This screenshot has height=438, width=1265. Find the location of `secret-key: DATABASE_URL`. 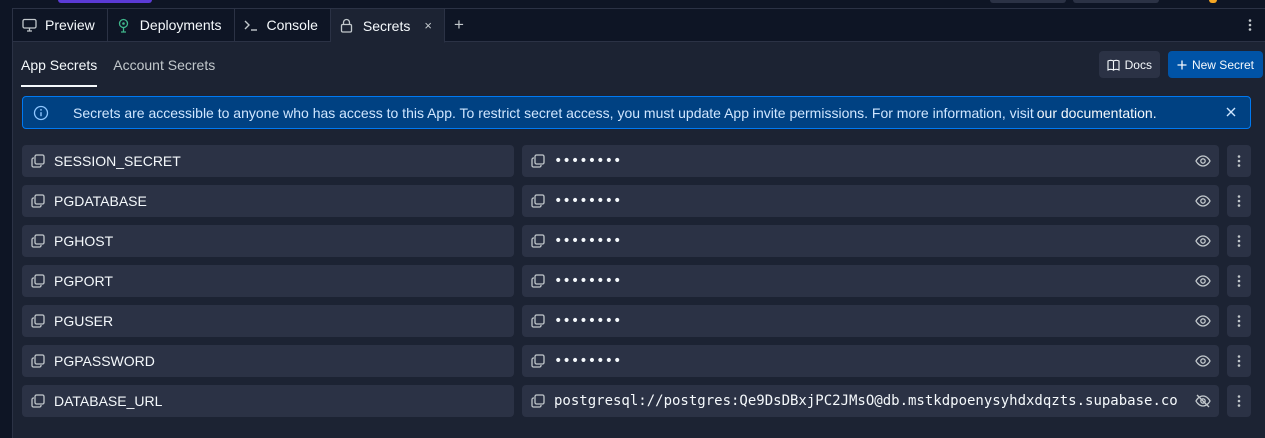

secret-key: DATABASE_URL is located at coordinates (108, 401).